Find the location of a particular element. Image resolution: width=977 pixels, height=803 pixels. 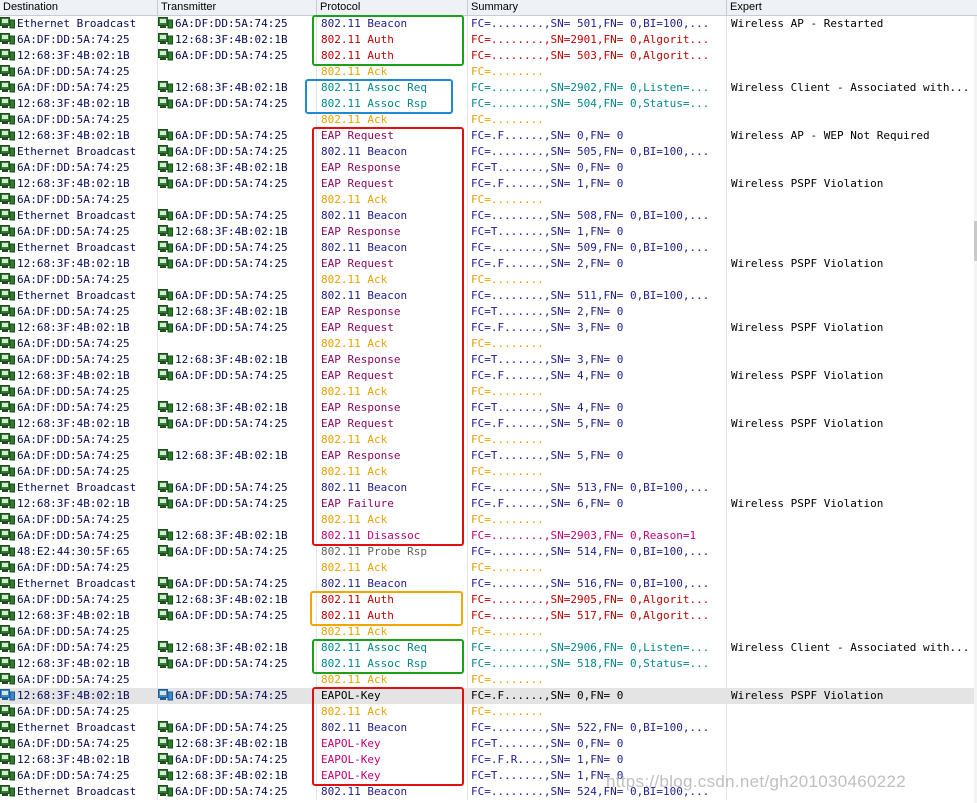

destination-cell-text: Ethernet Broadcast is located at coordinates (77, 487).